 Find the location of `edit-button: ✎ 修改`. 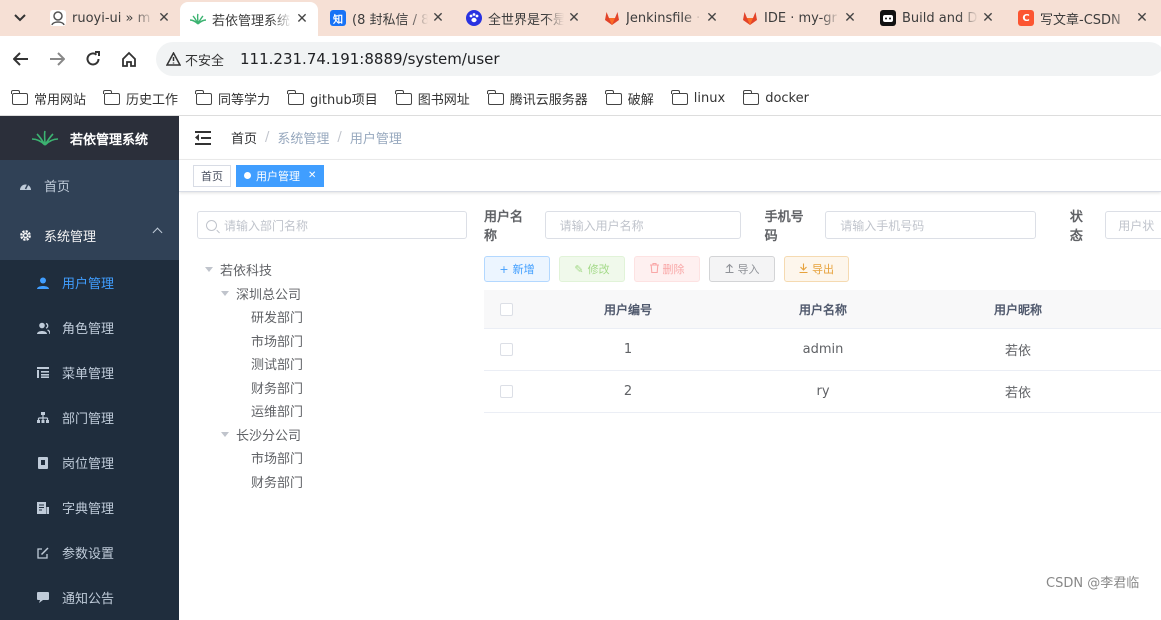

edit-button: ✎ 修改 is located at coordinates (592, 269).